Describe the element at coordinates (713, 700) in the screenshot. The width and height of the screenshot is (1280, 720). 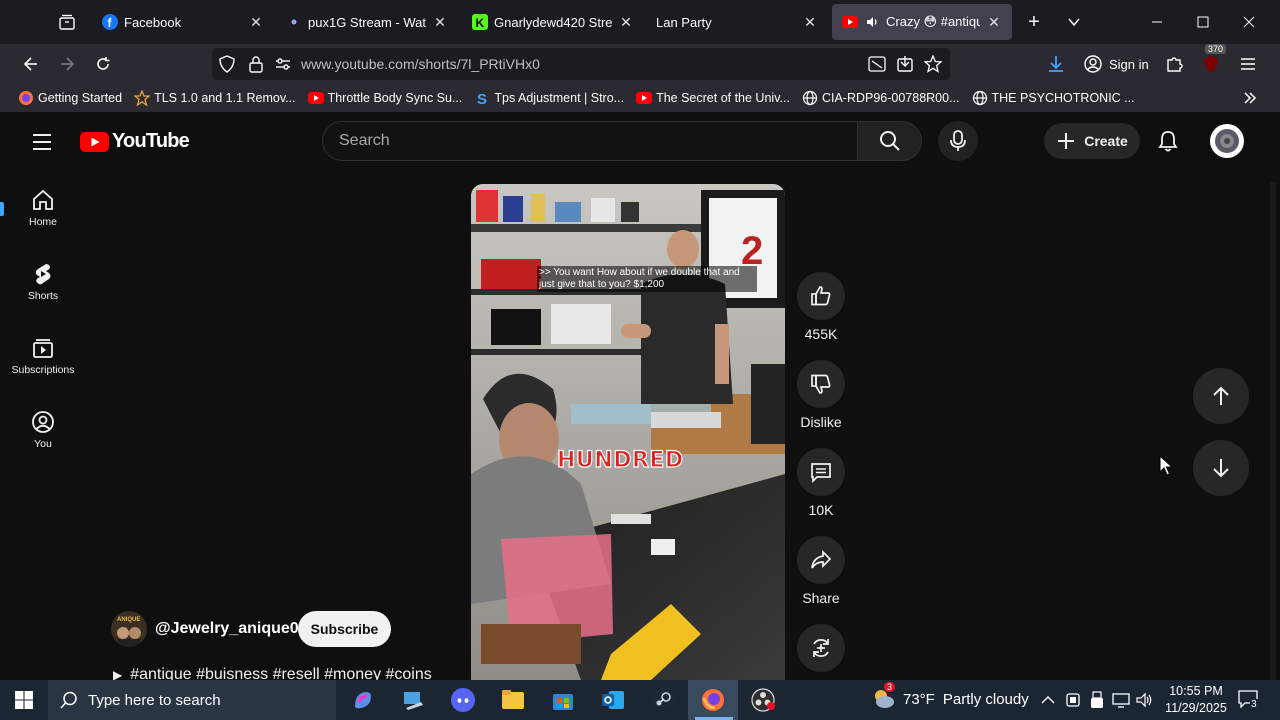
I see `firefox-taskbar-icon` at that location.